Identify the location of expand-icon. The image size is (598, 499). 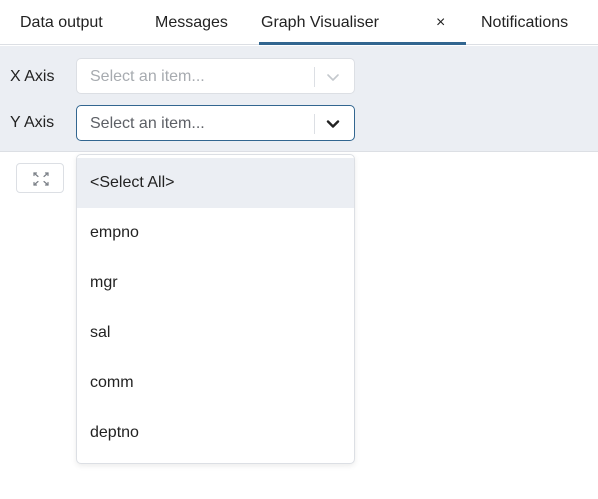
(41, 179).